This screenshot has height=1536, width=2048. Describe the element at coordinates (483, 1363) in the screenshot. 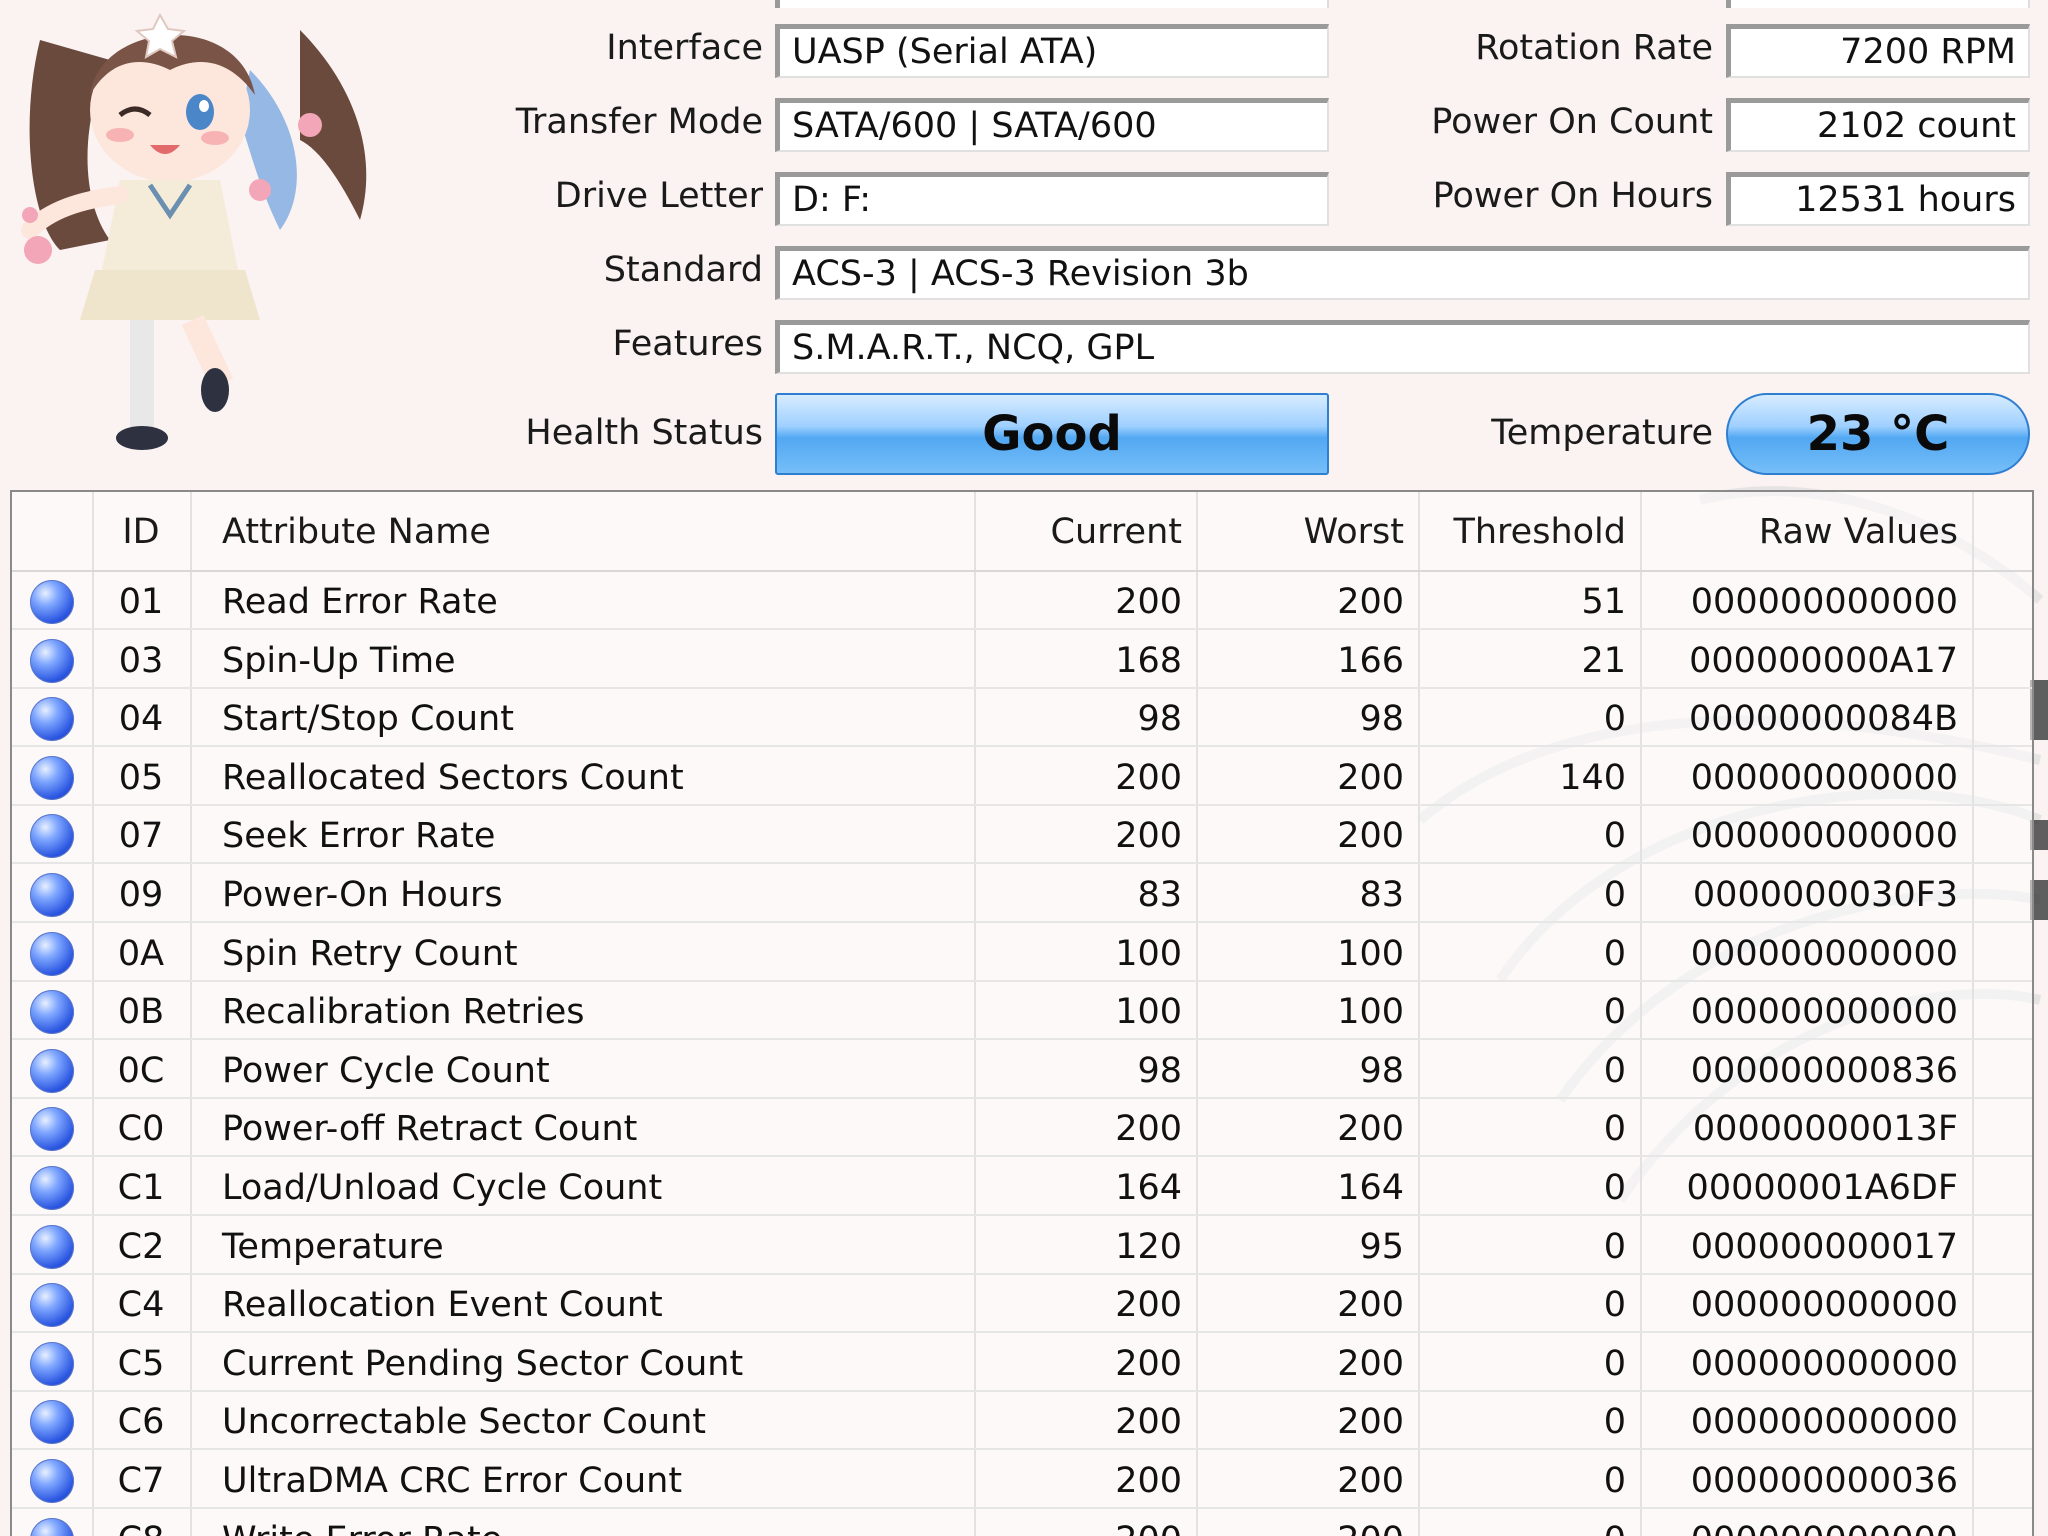

I see `cell-attribute-name: Current Pending Sector Count` at that location.